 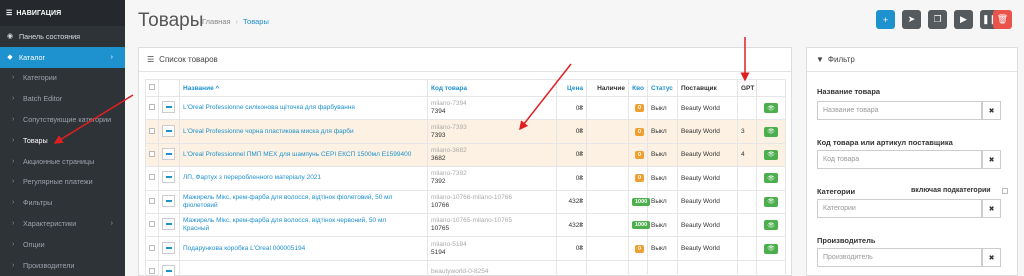 I want to click on enable-button: ▶, so click(x=963, y=19).